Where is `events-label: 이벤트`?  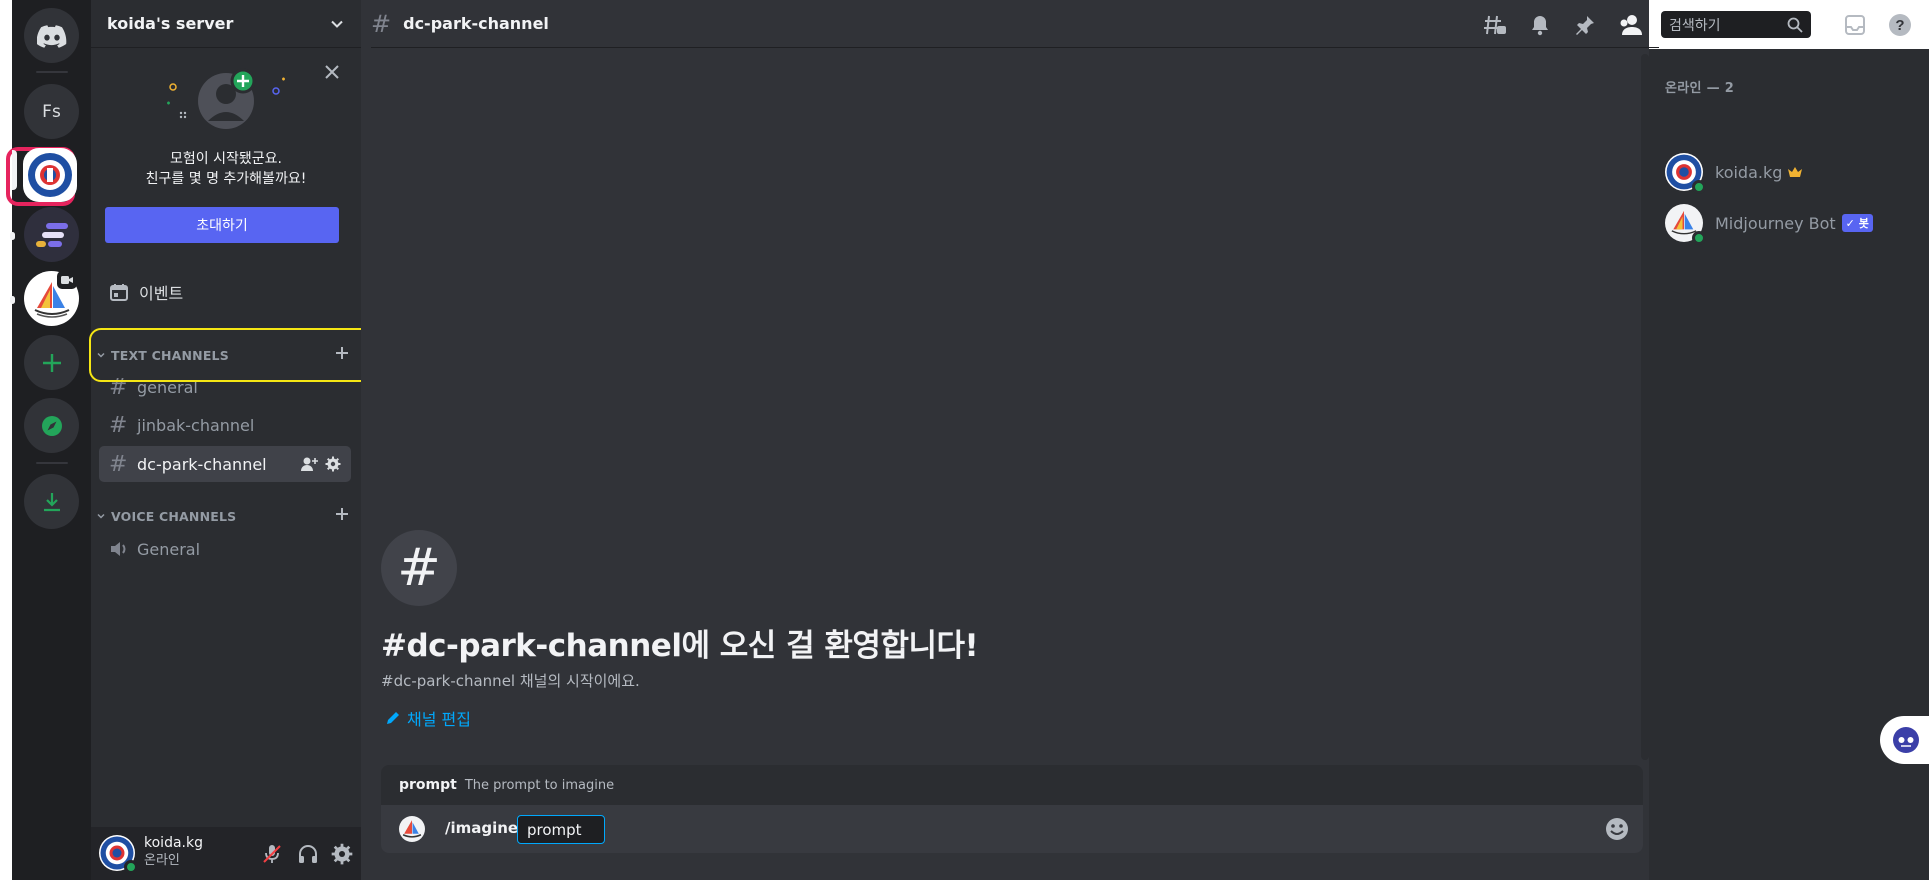
events-label: 이벤트 is located at coordinates (161, 293).